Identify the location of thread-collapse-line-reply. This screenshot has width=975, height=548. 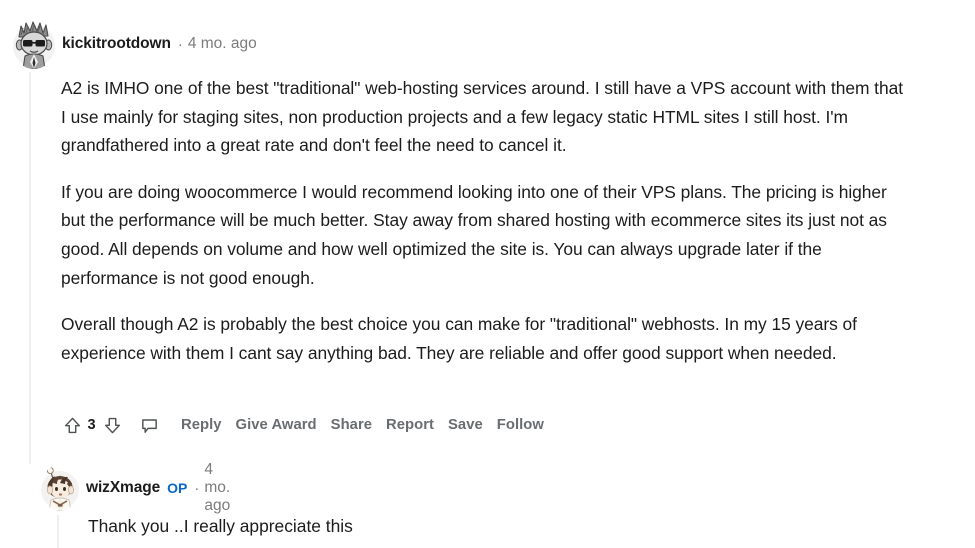
(58, 531).